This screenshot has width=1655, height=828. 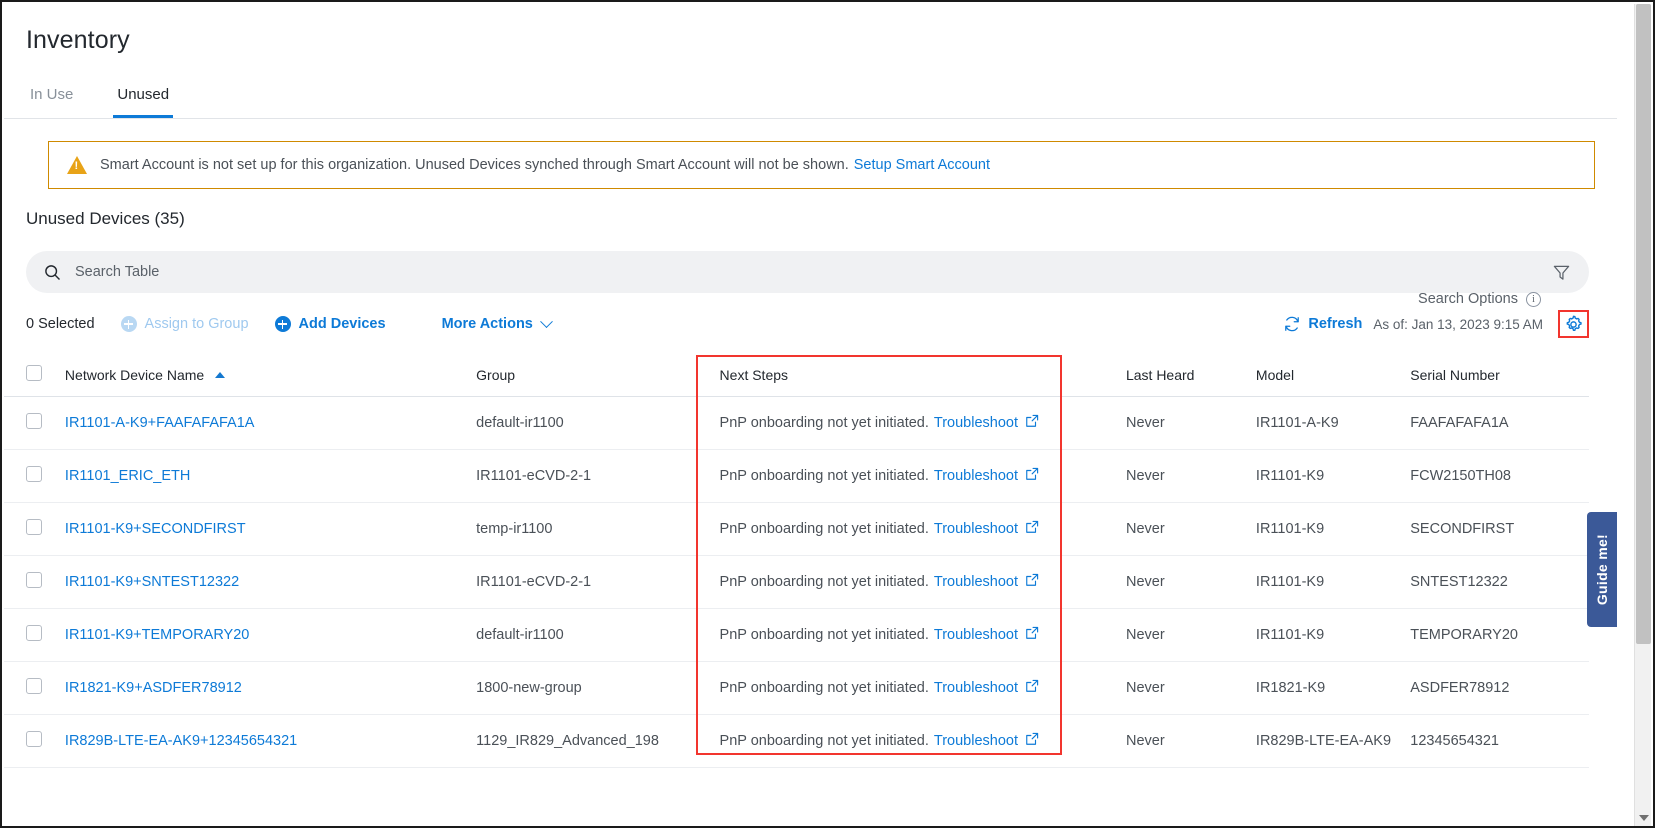 I want to click on search-icon, so click(x=52, y=272).